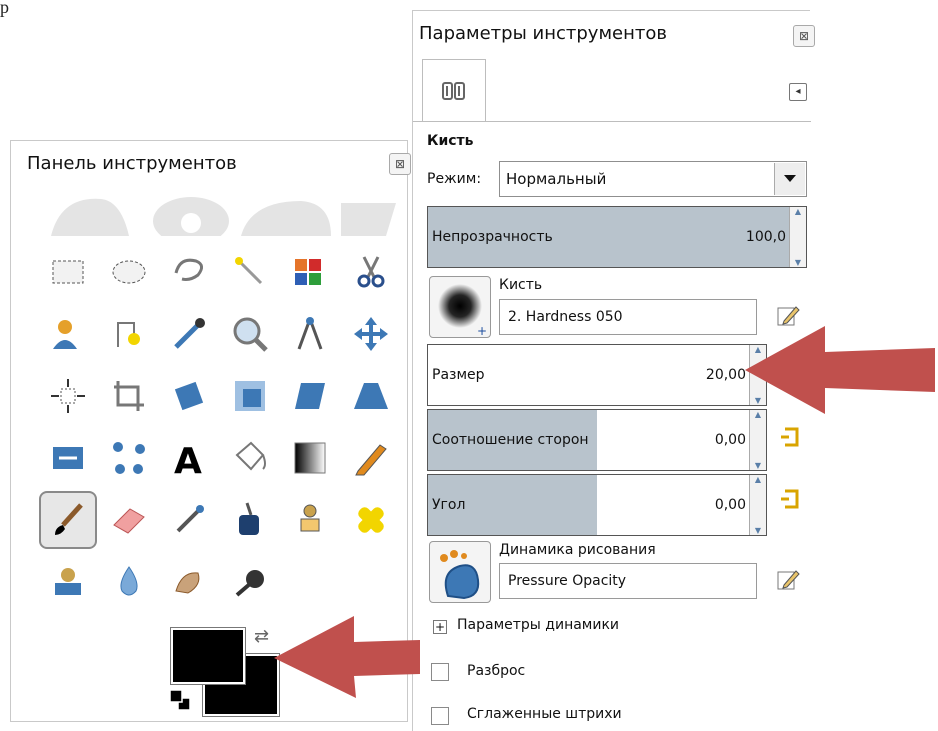 The width and height of the screenshot is (938, 731). Describe the element at coordinates (556, 179) in the screenshot. I see `mode-value: Нормальный` at that location.